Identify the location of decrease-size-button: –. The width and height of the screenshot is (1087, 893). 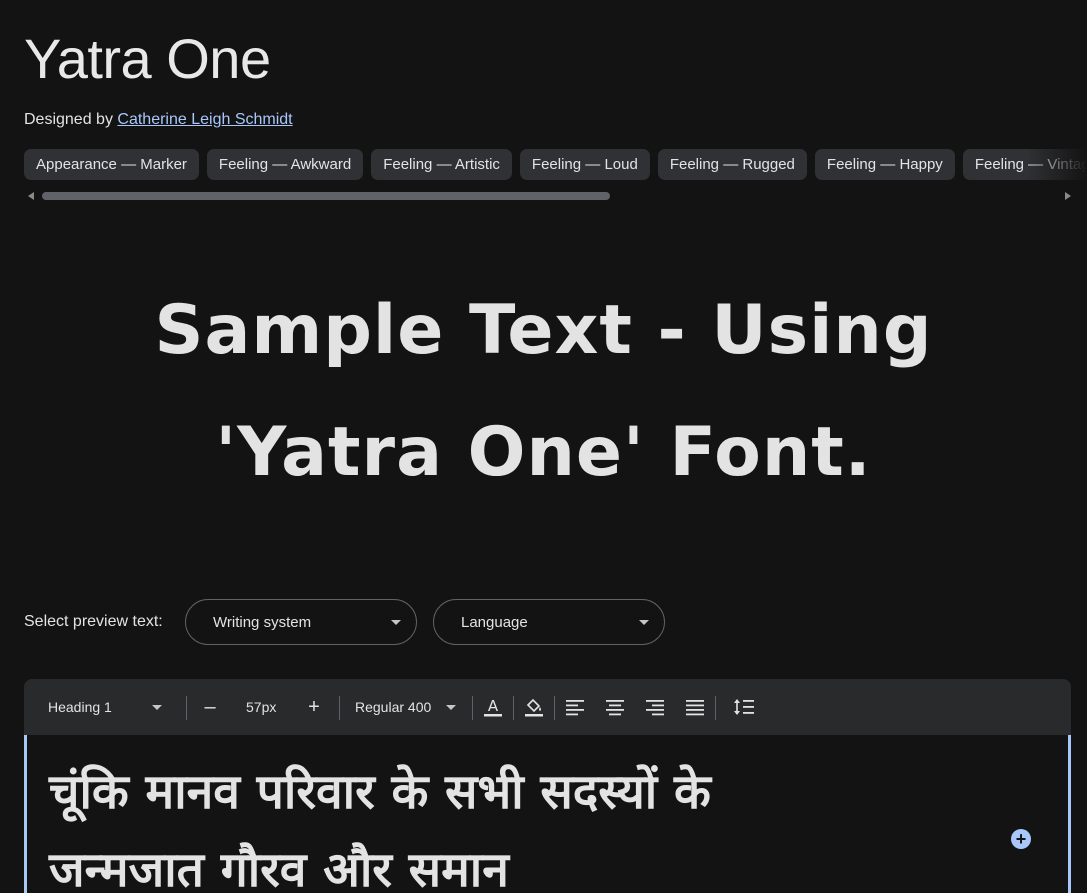
(210, 707).